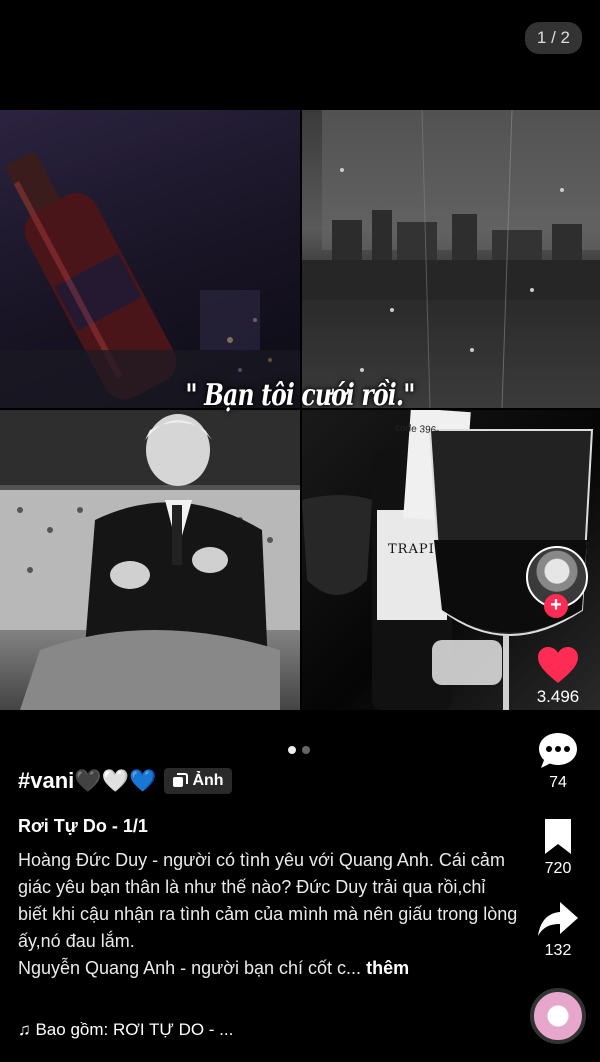 The image size is (600, 1062). Describe the element at coordinates (558, 665) in the screenshot. I see `heart-icon` at that location.